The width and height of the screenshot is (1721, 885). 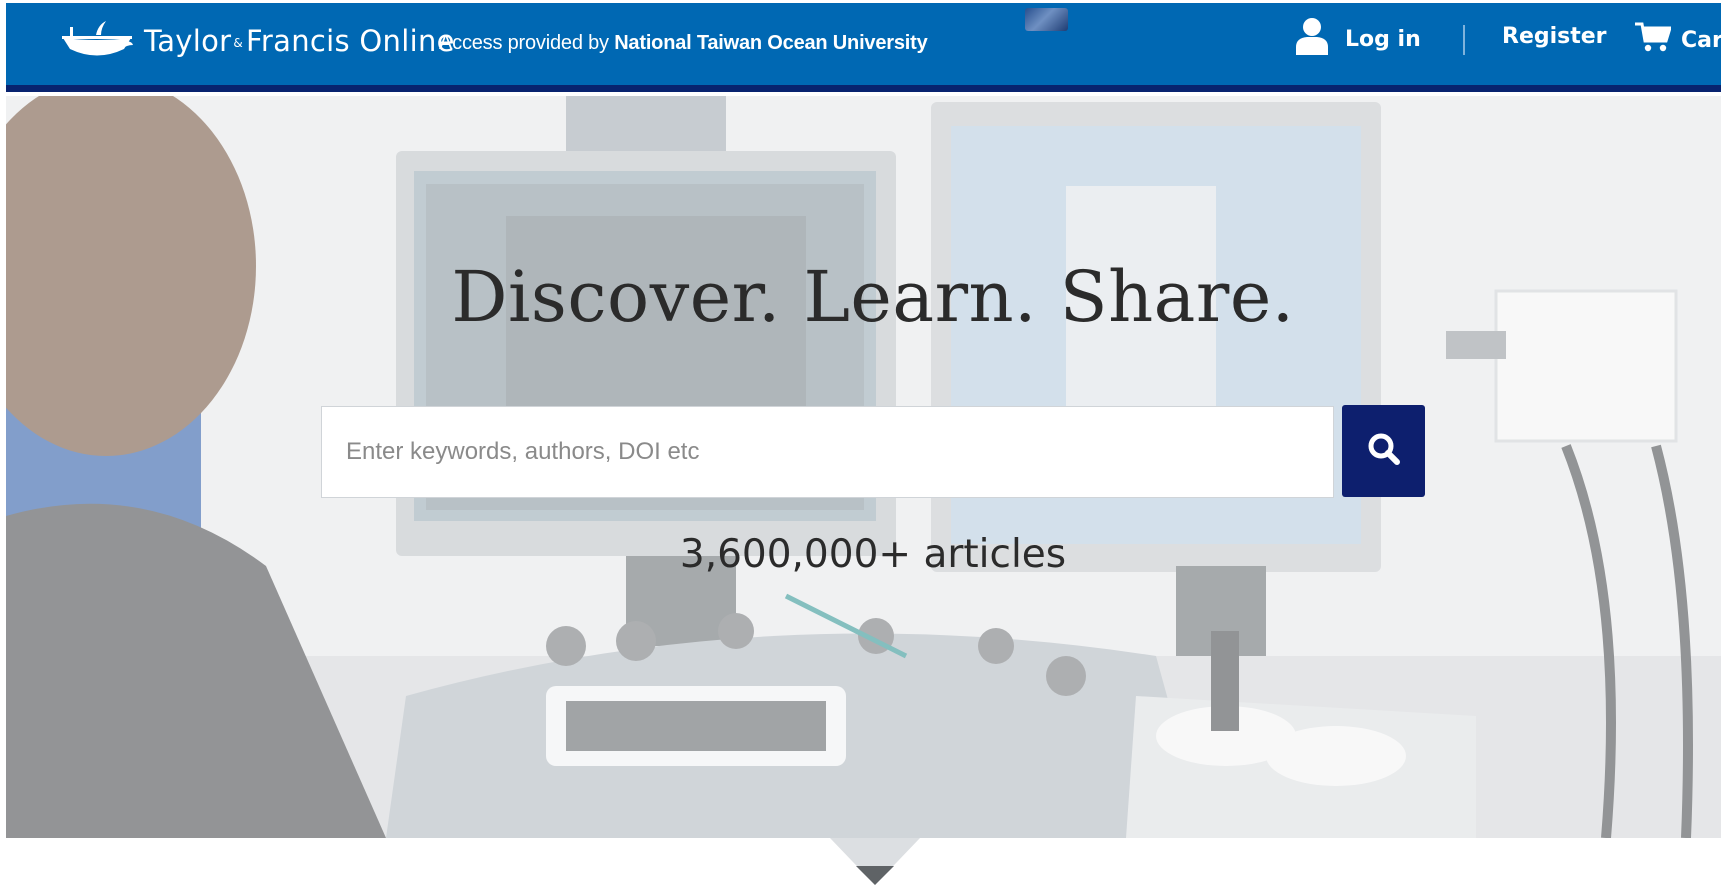 I want to click on site-logo: Taylor & Francis Online, so click(x=257, y=41).